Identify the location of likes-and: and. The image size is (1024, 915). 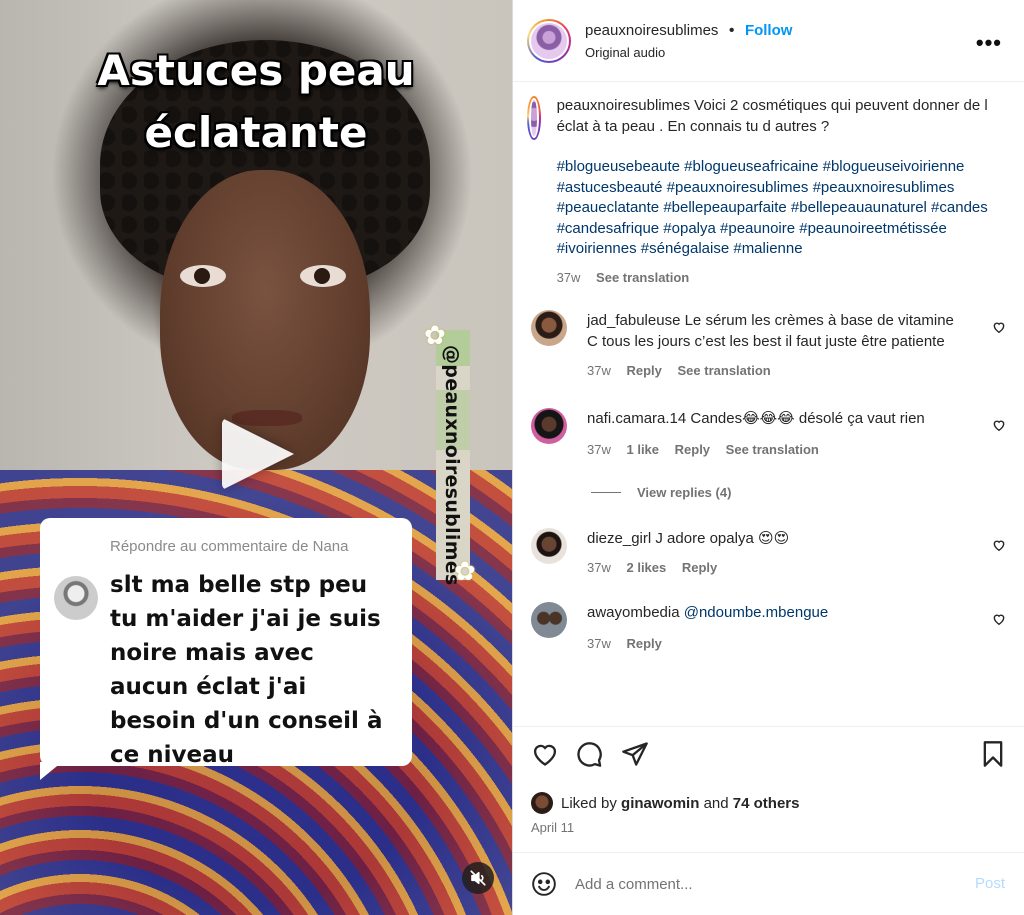
(716, 803).